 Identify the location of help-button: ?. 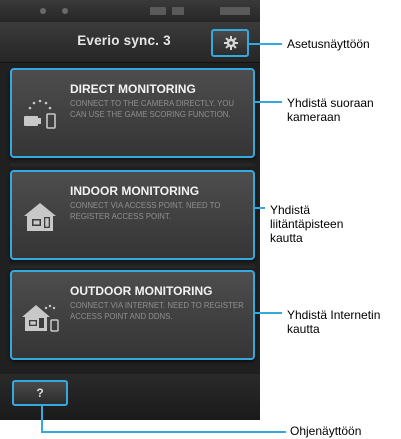
(40, 393).